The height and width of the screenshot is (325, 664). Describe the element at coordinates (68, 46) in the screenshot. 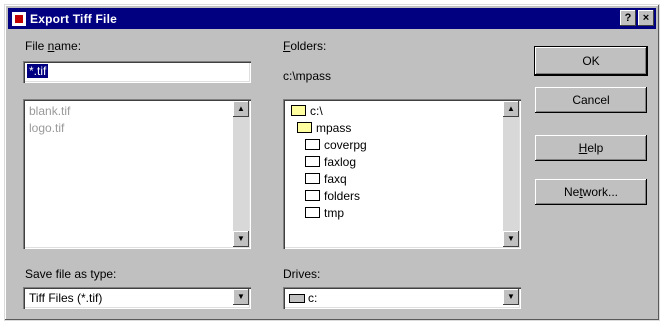

I see `file-name-label-suffix: ame:` at that location.